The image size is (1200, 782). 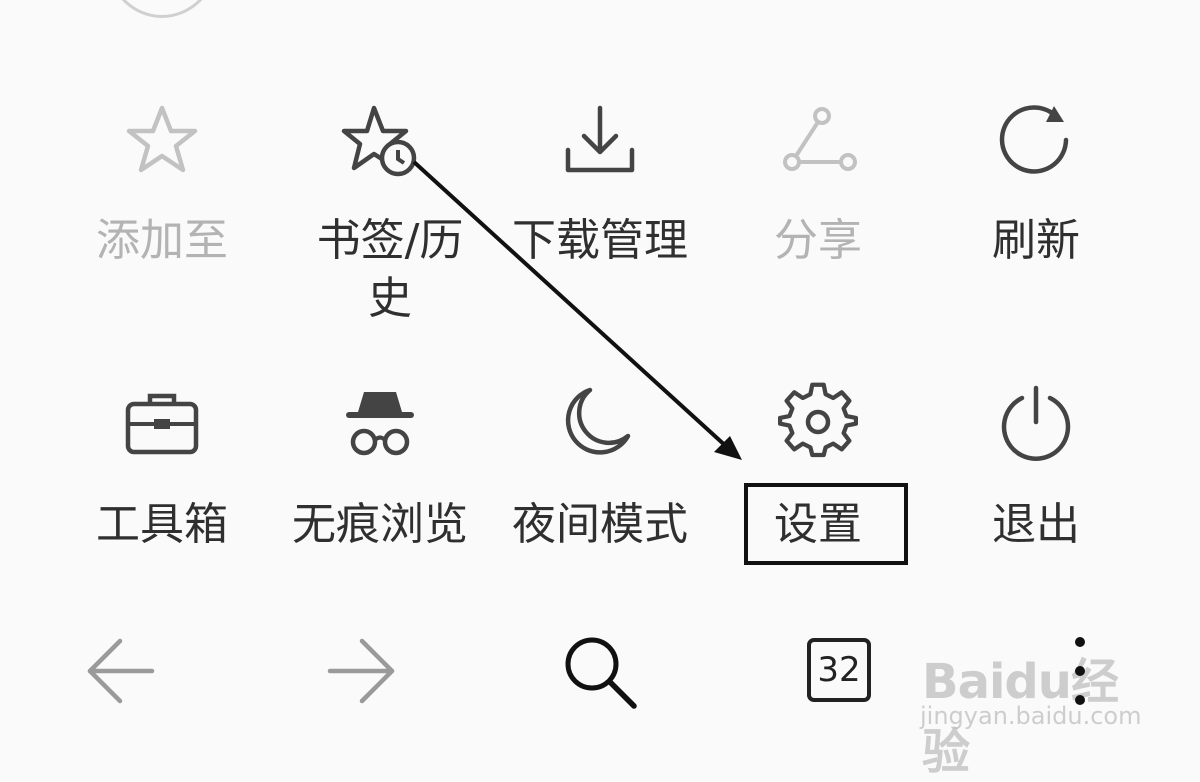 I want to click on more-vertical-icon, so click(x=1080, y=671).